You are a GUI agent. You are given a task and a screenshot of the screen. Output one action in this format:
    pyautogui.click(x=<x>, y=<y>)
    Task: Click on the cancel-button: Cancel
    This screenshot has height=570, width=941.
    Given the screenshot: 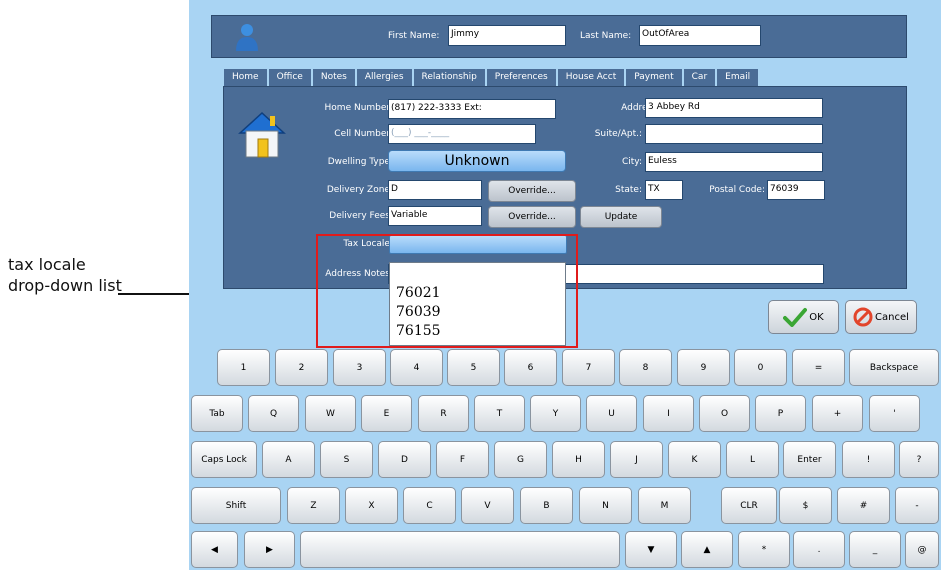 What is the action you would take?
    pyautogui.click(x=881, y=317)
    